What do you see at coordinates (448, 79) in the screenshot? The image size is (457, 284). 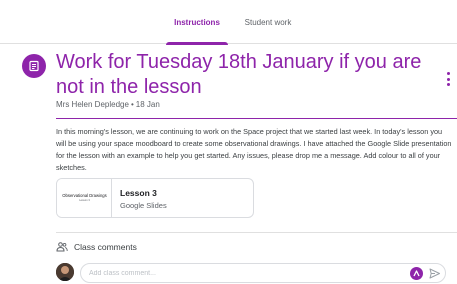 I see `more-options-icon` at bounding box center [448, 79].